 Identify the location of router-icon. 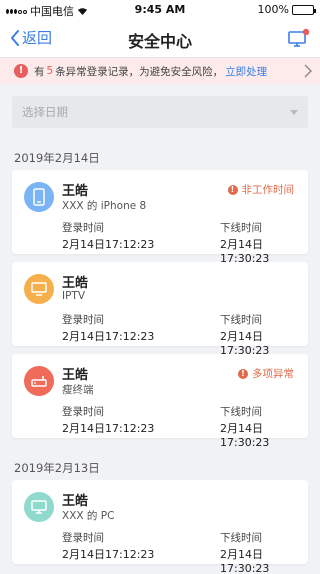
(39, 381).